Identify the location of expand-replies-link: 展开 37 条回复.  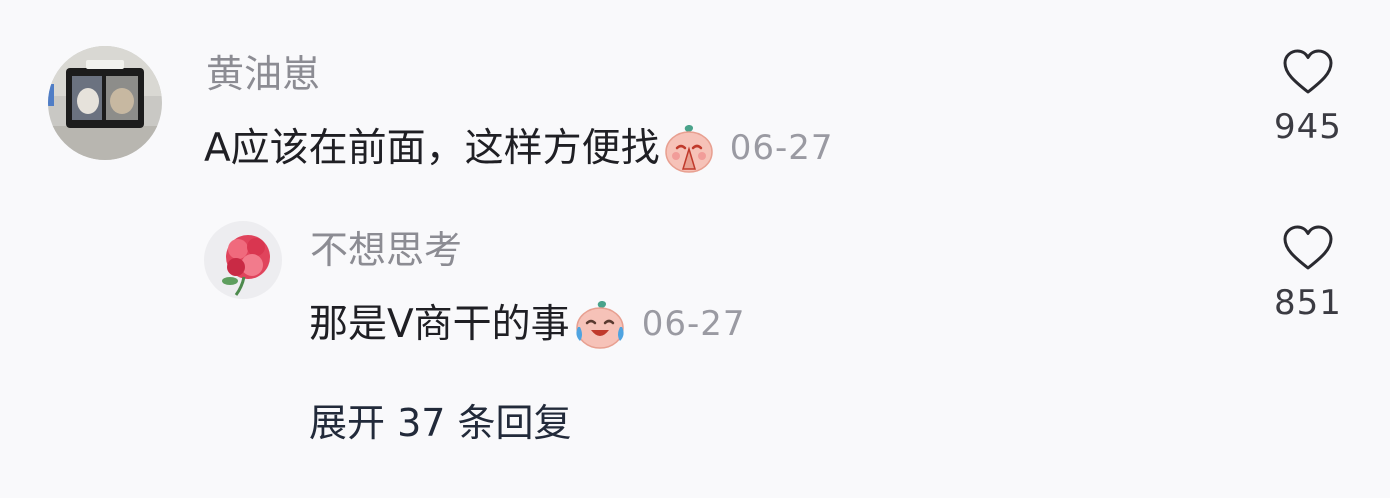
(440, 423).